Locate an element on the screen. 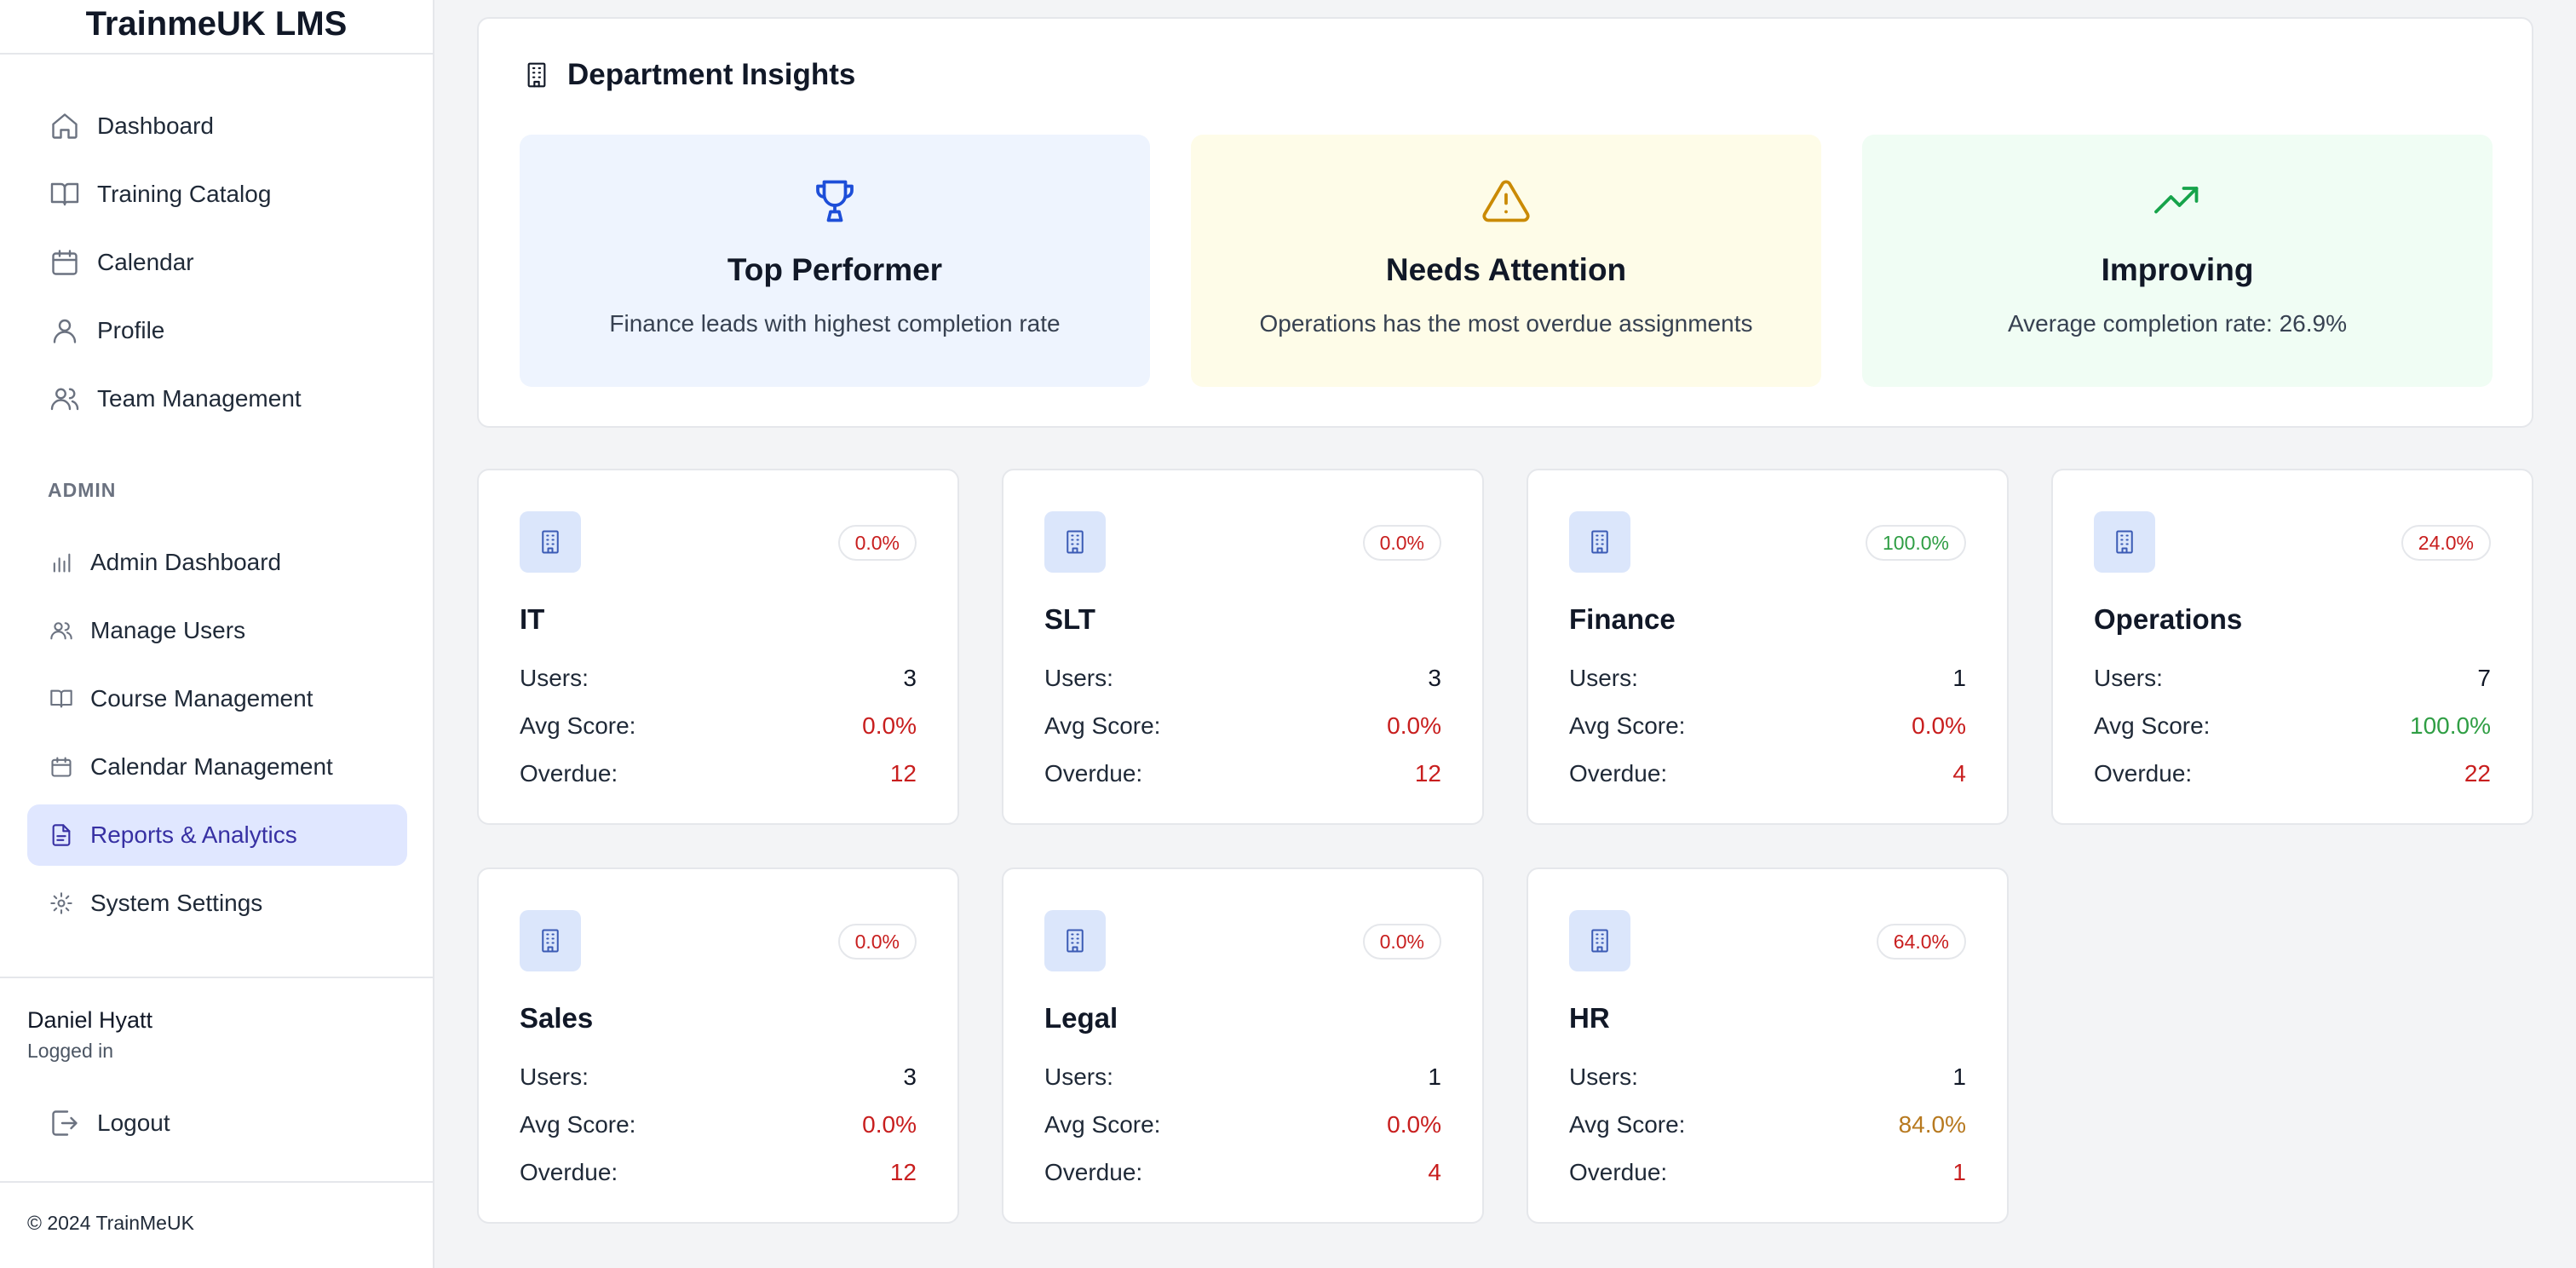 This screenshot has width=2576, height=1268. department-name: Finance is located at coordinates (1623, 619).